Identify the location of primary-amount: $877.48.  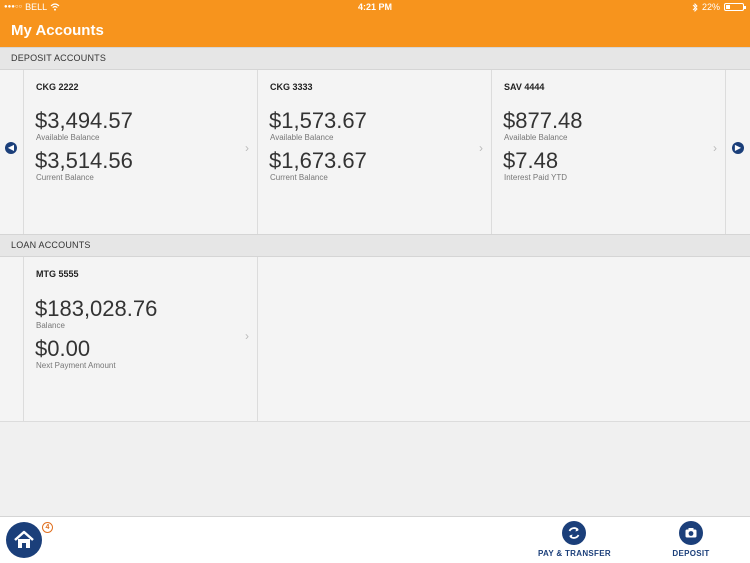
(543, 120).